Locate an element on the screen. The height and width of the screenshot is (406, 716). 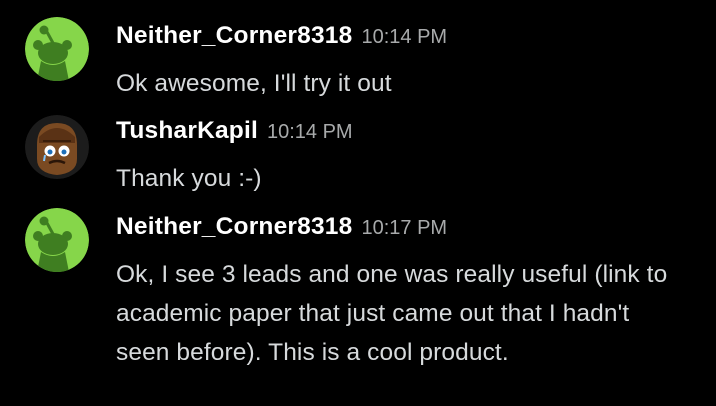
timestamp: 10:17 PM is located at coordinates (404, 228).